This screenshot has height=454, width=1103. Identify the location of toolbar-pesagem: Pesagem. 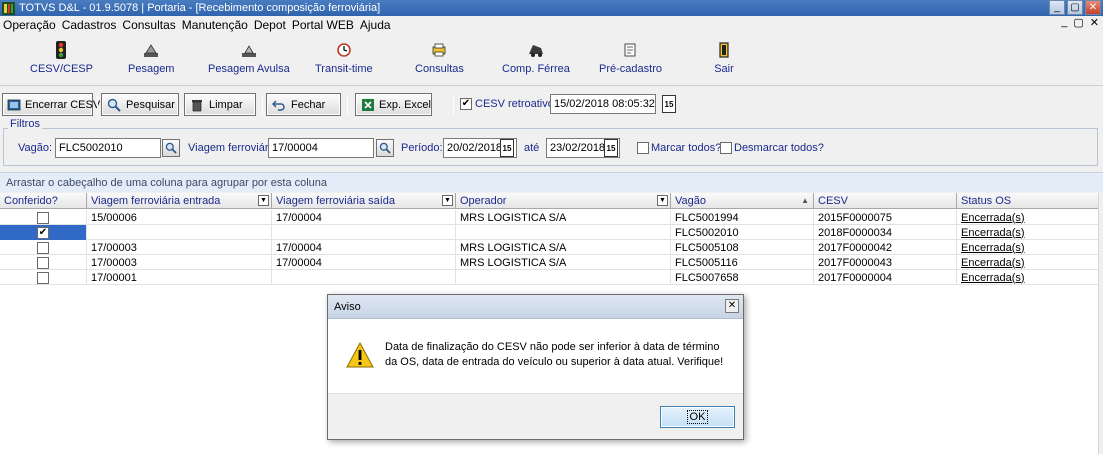
(151, 57).